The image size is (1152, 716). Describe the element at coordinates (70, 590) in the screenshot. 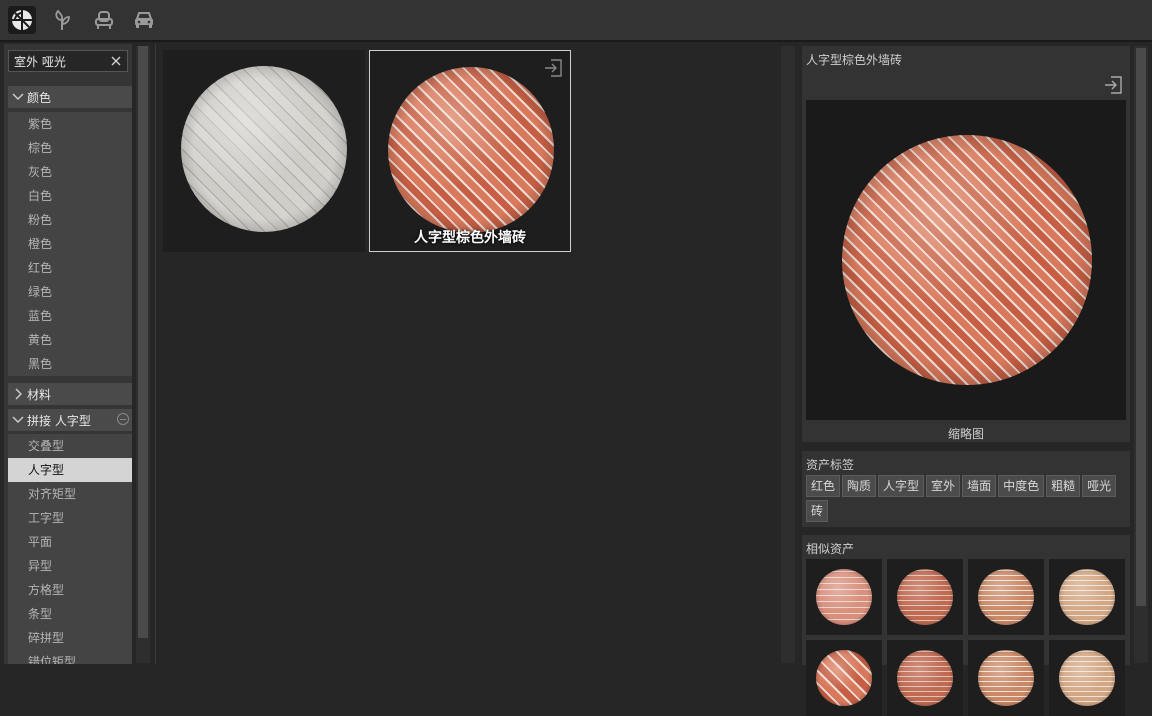

I see `filter-item: 方格型` at that location.